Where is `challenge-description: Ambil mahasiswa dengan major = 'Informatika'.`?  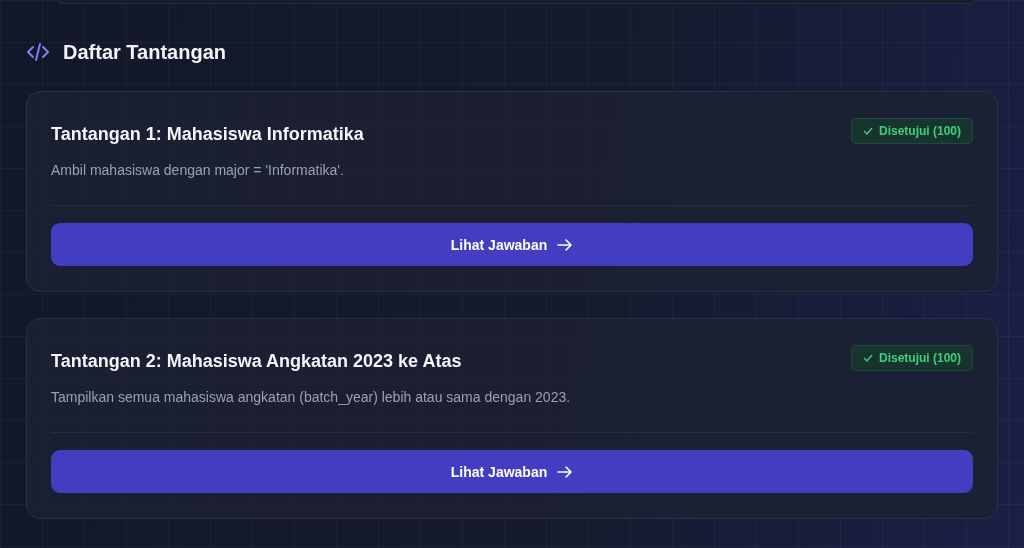 challenge-description: Ambil mahasiswa dengan major = 'Informatika'. is located at coordinates (198, 170).